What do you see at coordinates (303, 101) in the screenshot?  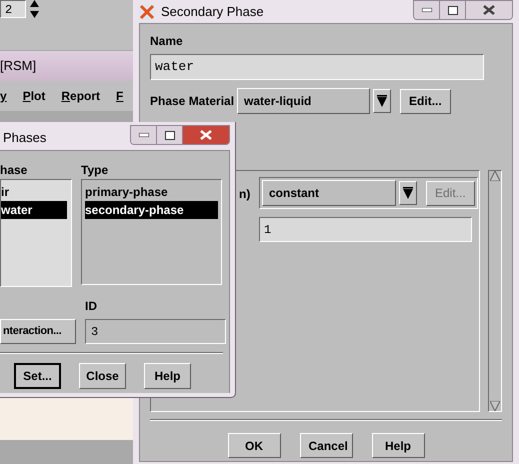 I see `material-dropdown: water-liquid` at bounding box center [303, 101].